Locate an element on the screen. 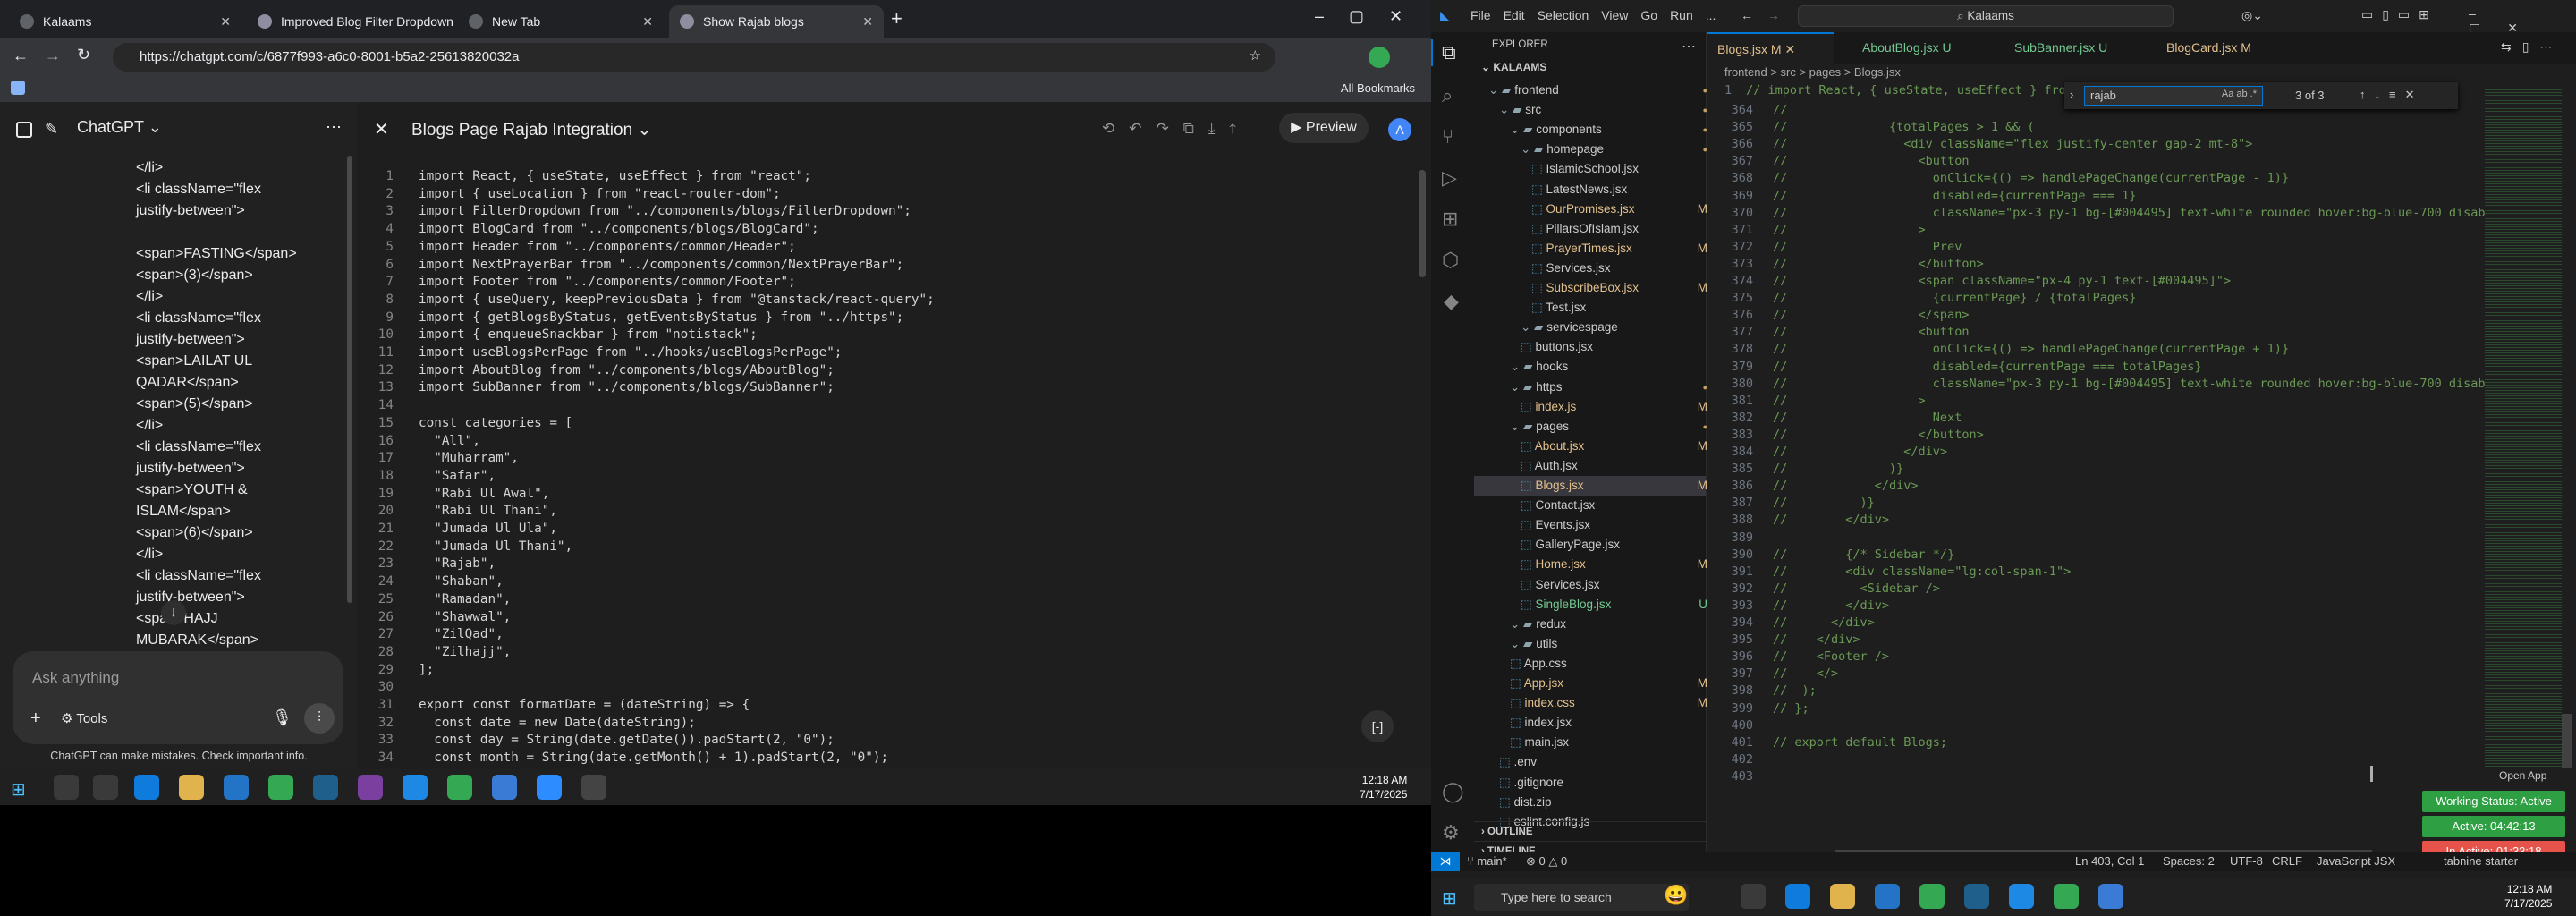 The height and width of the screenshot is (916, 2576). apps-icon is located at coordinates (18, 88).